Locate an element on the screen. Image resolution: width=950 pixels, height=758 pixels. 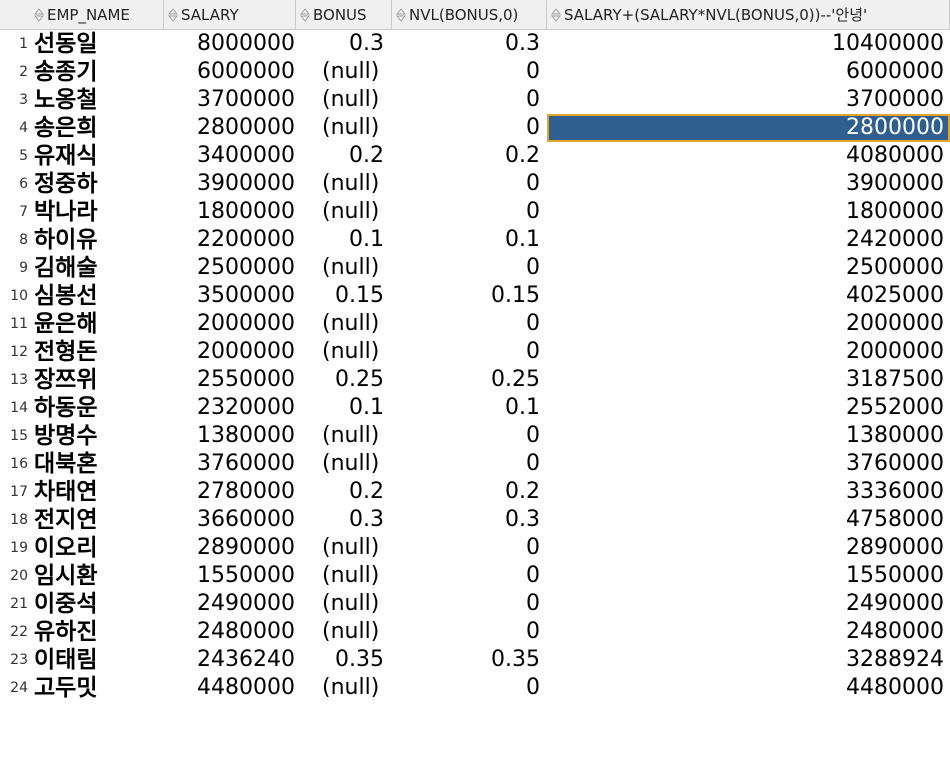
cell-salary: 3700000 is located at coordinates (229, 100).